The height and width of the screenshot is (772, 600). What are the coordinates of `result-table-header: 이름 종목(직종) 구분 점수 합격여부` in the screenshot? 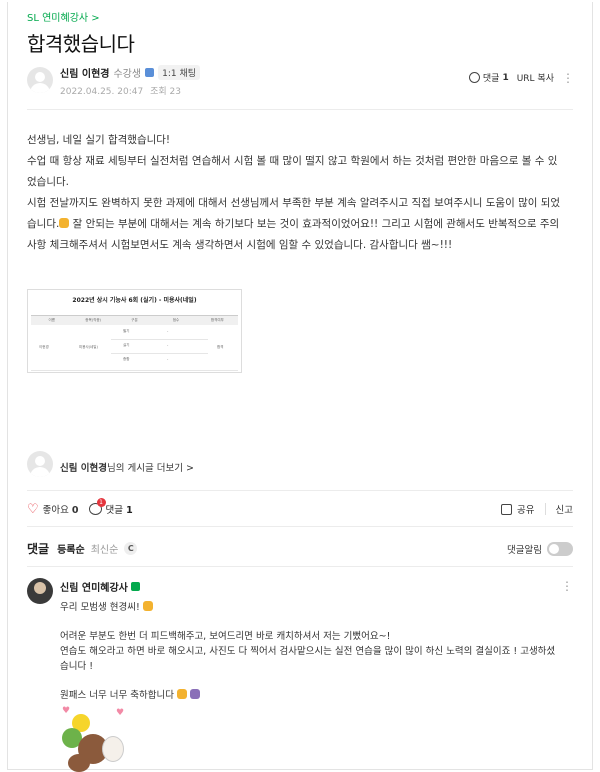 It's located at (134, 320).